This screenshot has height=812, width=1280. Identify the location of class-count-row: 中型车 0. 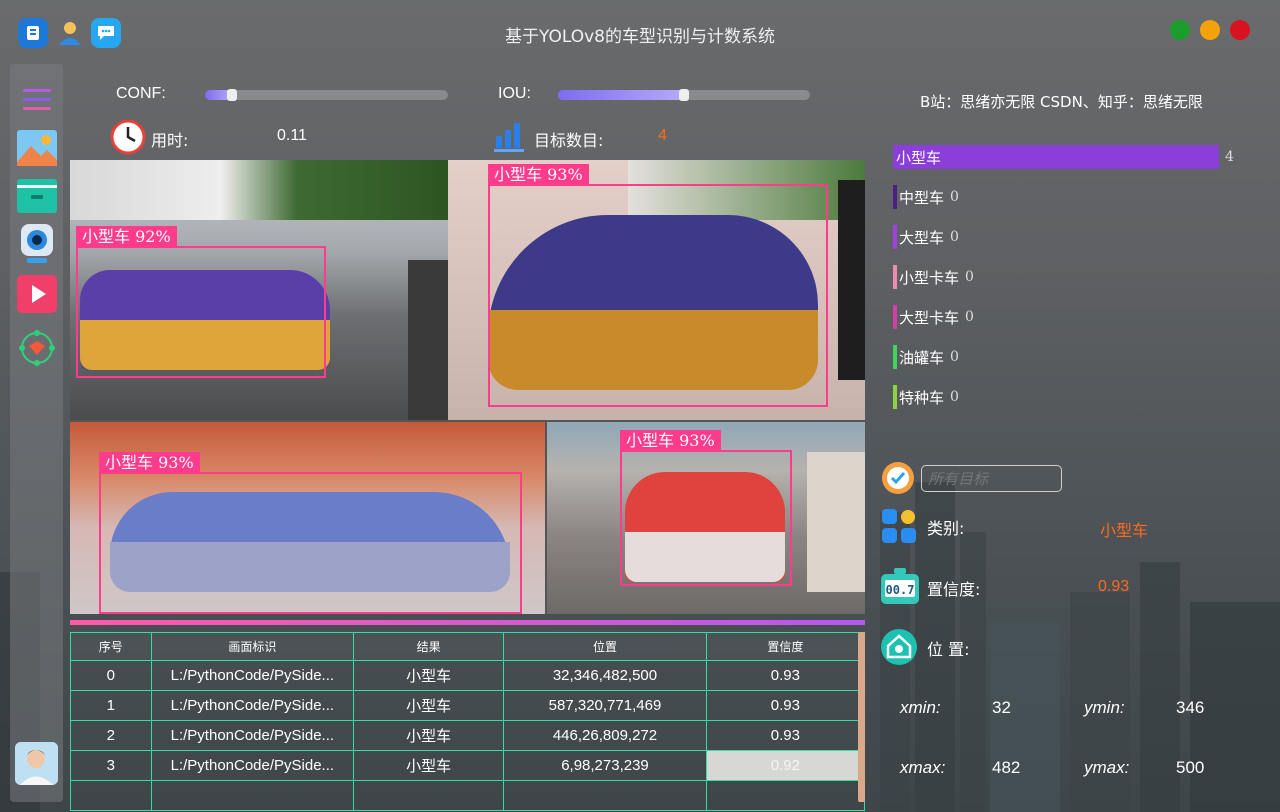
(926, 197).